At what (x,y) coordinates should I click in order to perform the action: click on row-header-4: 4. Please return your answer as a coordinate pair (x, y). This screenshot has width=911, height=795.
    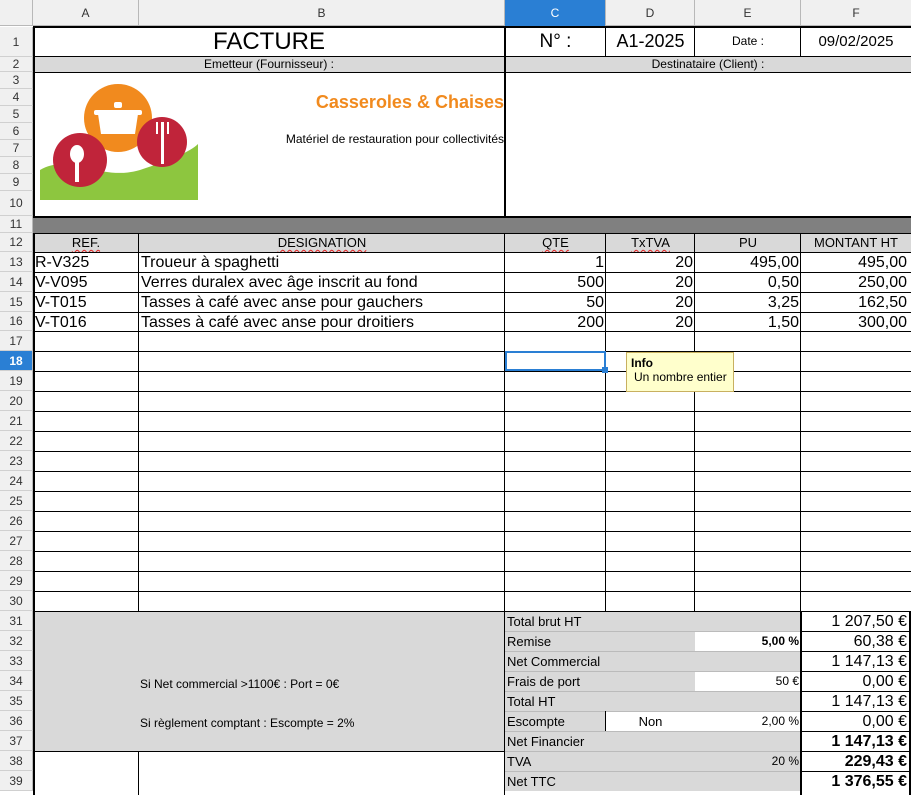
    Looking at the image, I should click on (16, 97).